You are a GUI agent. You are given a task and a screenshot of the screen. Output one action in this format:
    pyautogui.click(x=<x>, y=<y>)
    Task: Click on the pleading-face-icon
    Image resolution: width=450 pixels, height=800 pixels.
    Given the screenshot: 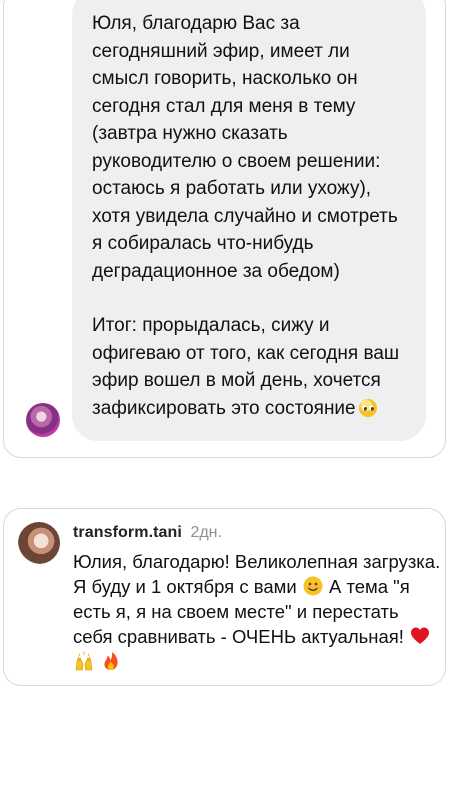 What is the action you would take?
    pyautogui.click(x=367, y=407)
    